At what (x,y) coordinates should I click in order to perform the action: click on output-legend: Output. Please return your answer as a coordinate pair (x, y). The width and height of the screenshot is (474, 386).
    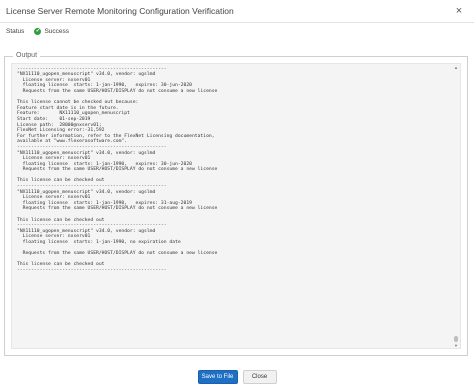
    Looking at the image, I should click on (27, 55).